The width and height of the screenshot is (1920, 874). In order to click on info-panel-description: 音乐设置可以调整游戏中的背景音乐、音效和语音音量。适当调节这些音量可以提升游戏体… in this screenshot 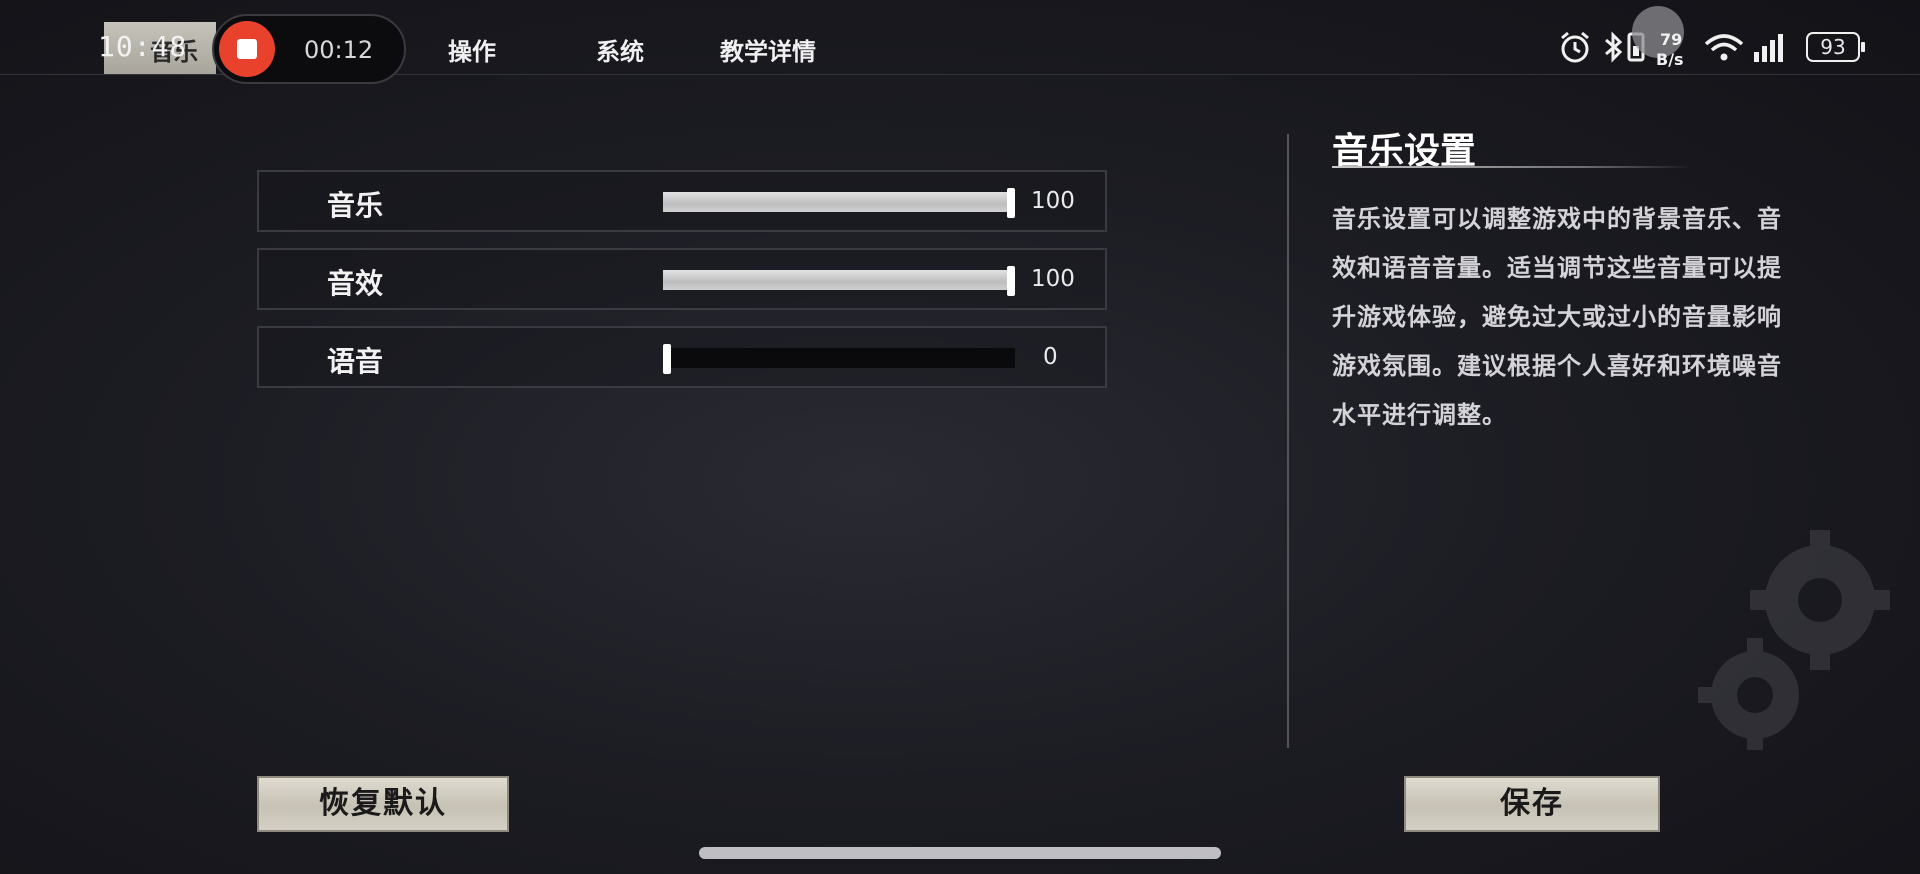, I will do `click(1557, 316)`.